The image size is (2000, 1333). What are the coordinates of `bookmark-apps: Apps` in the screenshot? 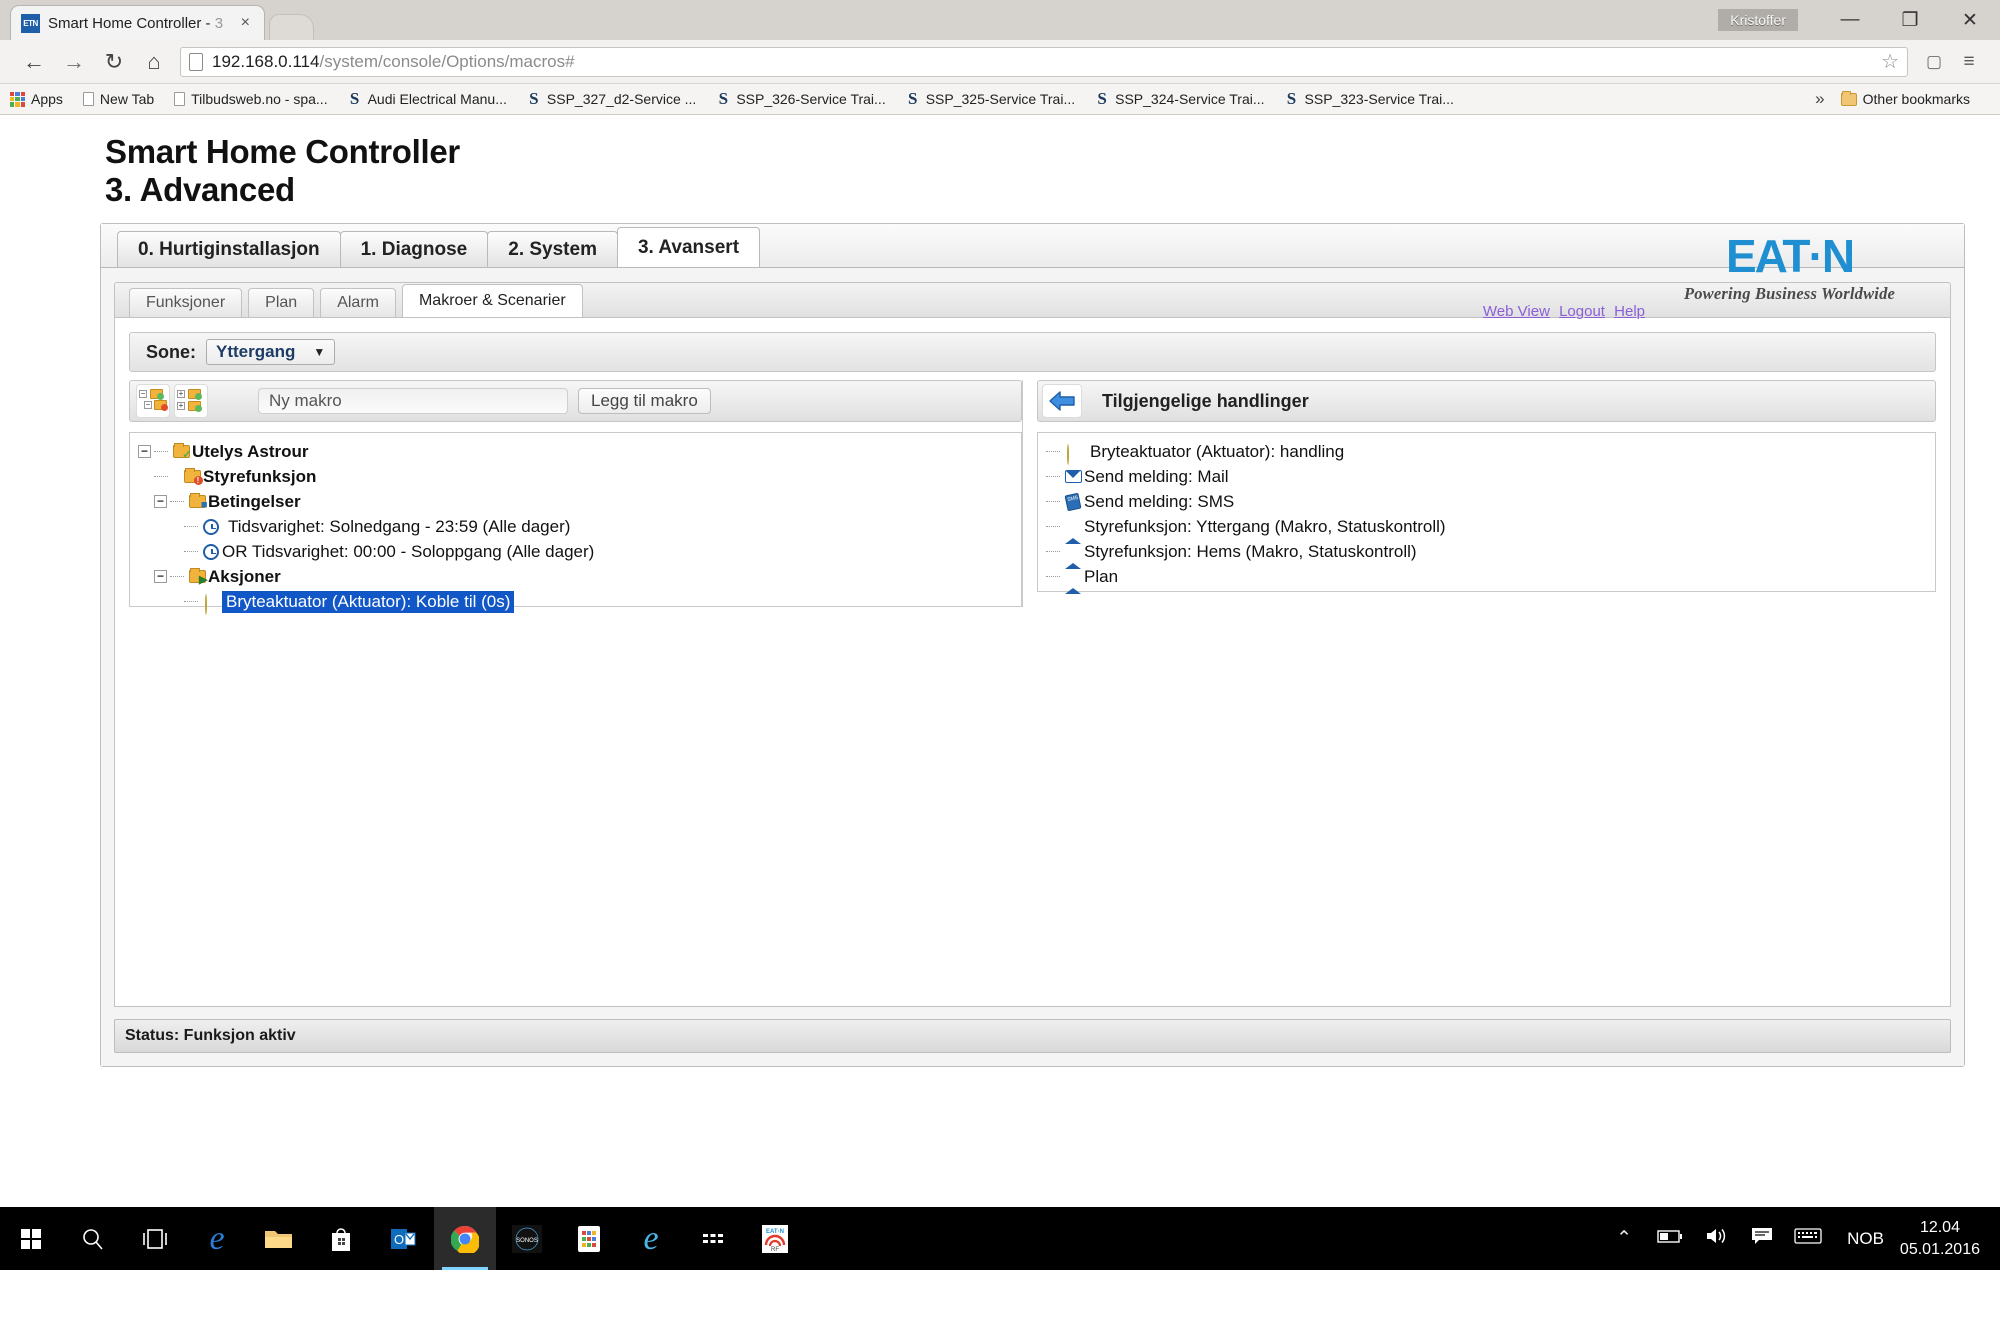 It's located at (36, 99).